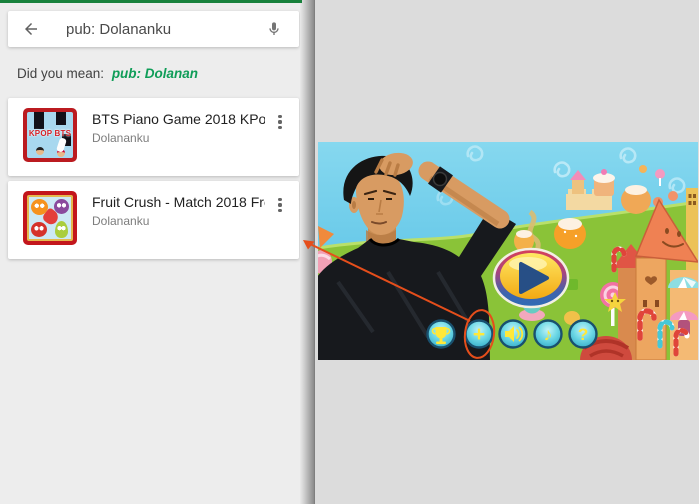 The image size is (699, 504). What do you see at coordinates (151, 1) in the screenshot?
I see `status-bar-accent` at bounding box center [151, 1].